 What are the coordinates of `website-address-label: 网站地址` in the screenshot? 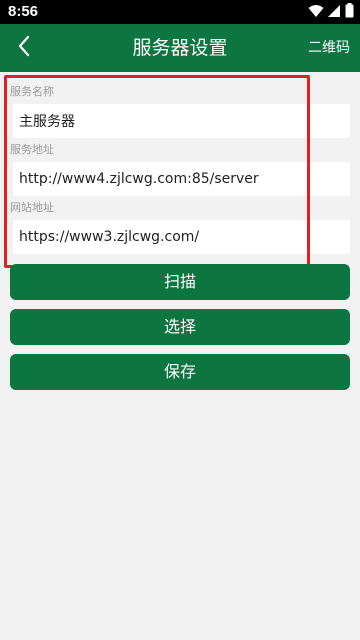 It's located at (32, 207).